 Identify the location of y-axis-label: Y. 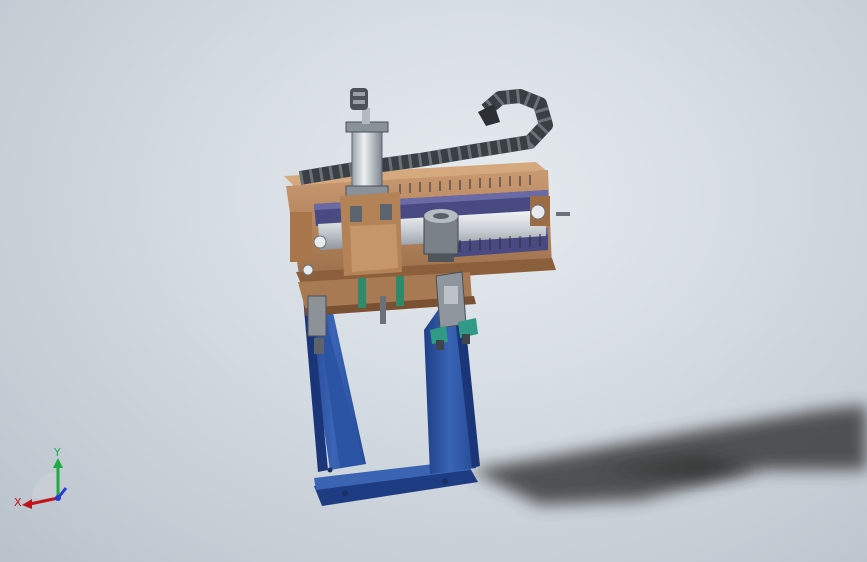
(57, 452).